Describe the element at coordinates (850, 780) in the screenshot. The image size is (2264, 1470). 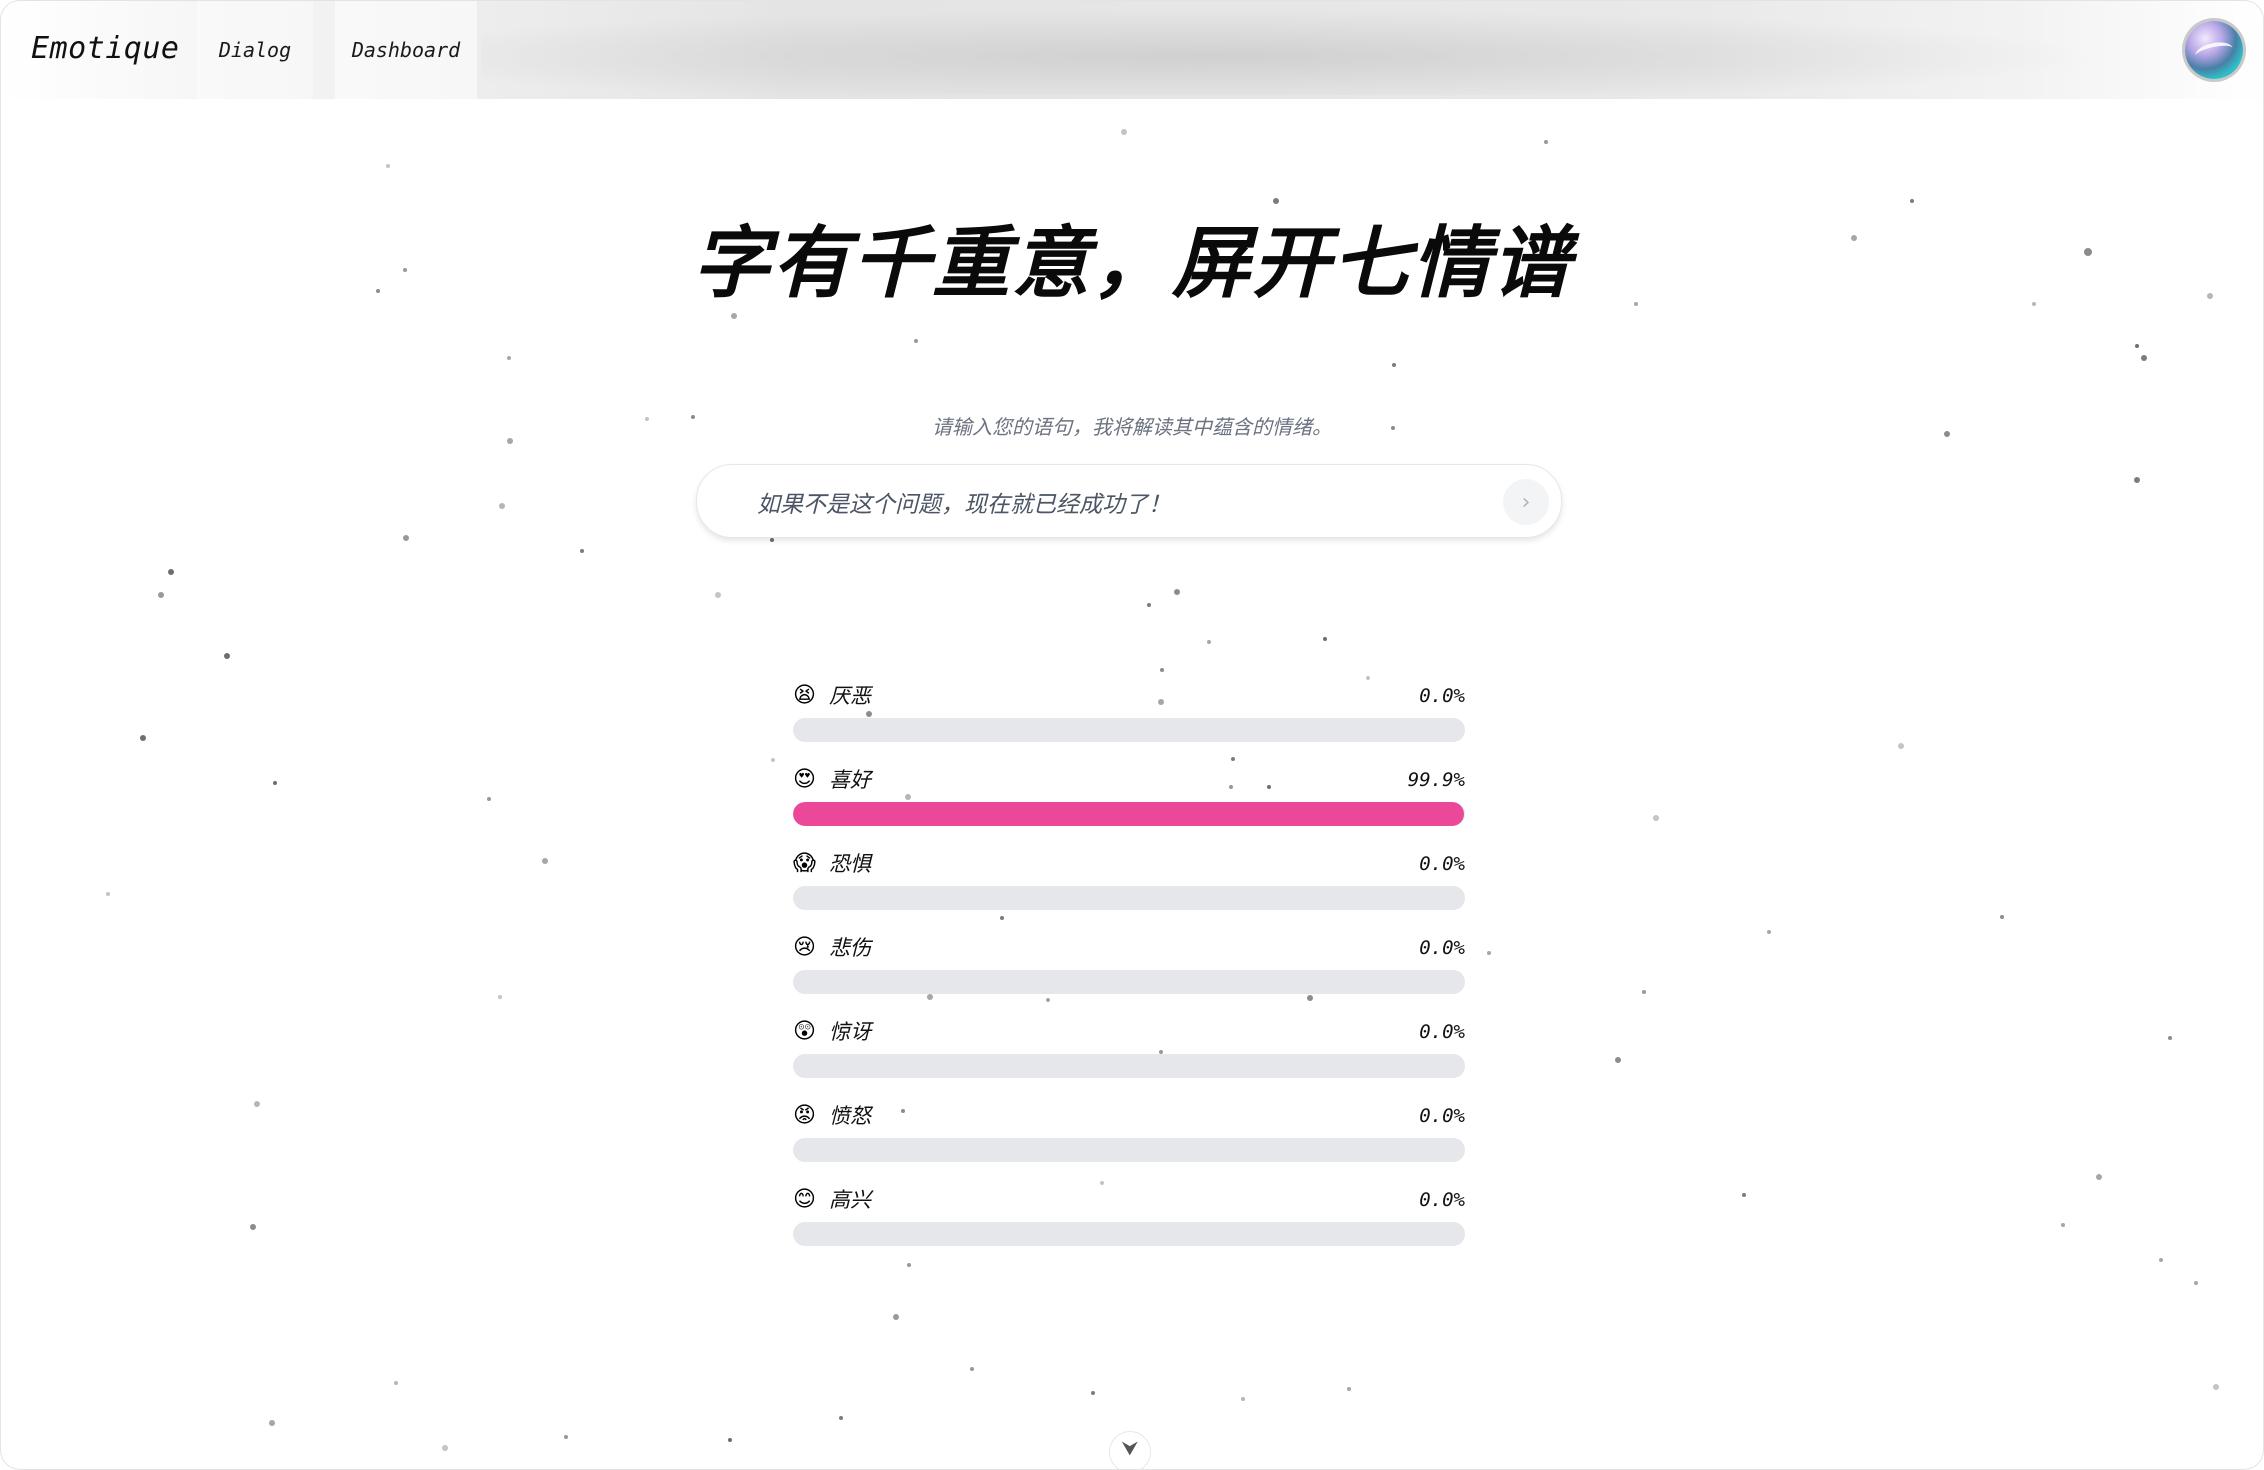
I see `emotion-label: 喜好` at that location.